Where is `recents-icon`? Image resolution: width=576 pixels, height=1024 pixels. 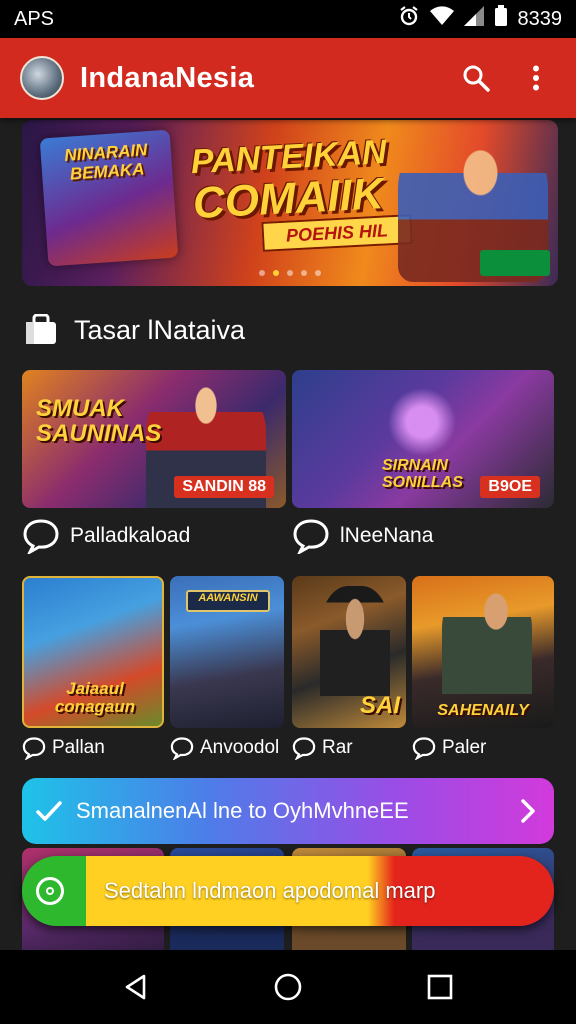
recents-icon is located at coordinates (440, 987).